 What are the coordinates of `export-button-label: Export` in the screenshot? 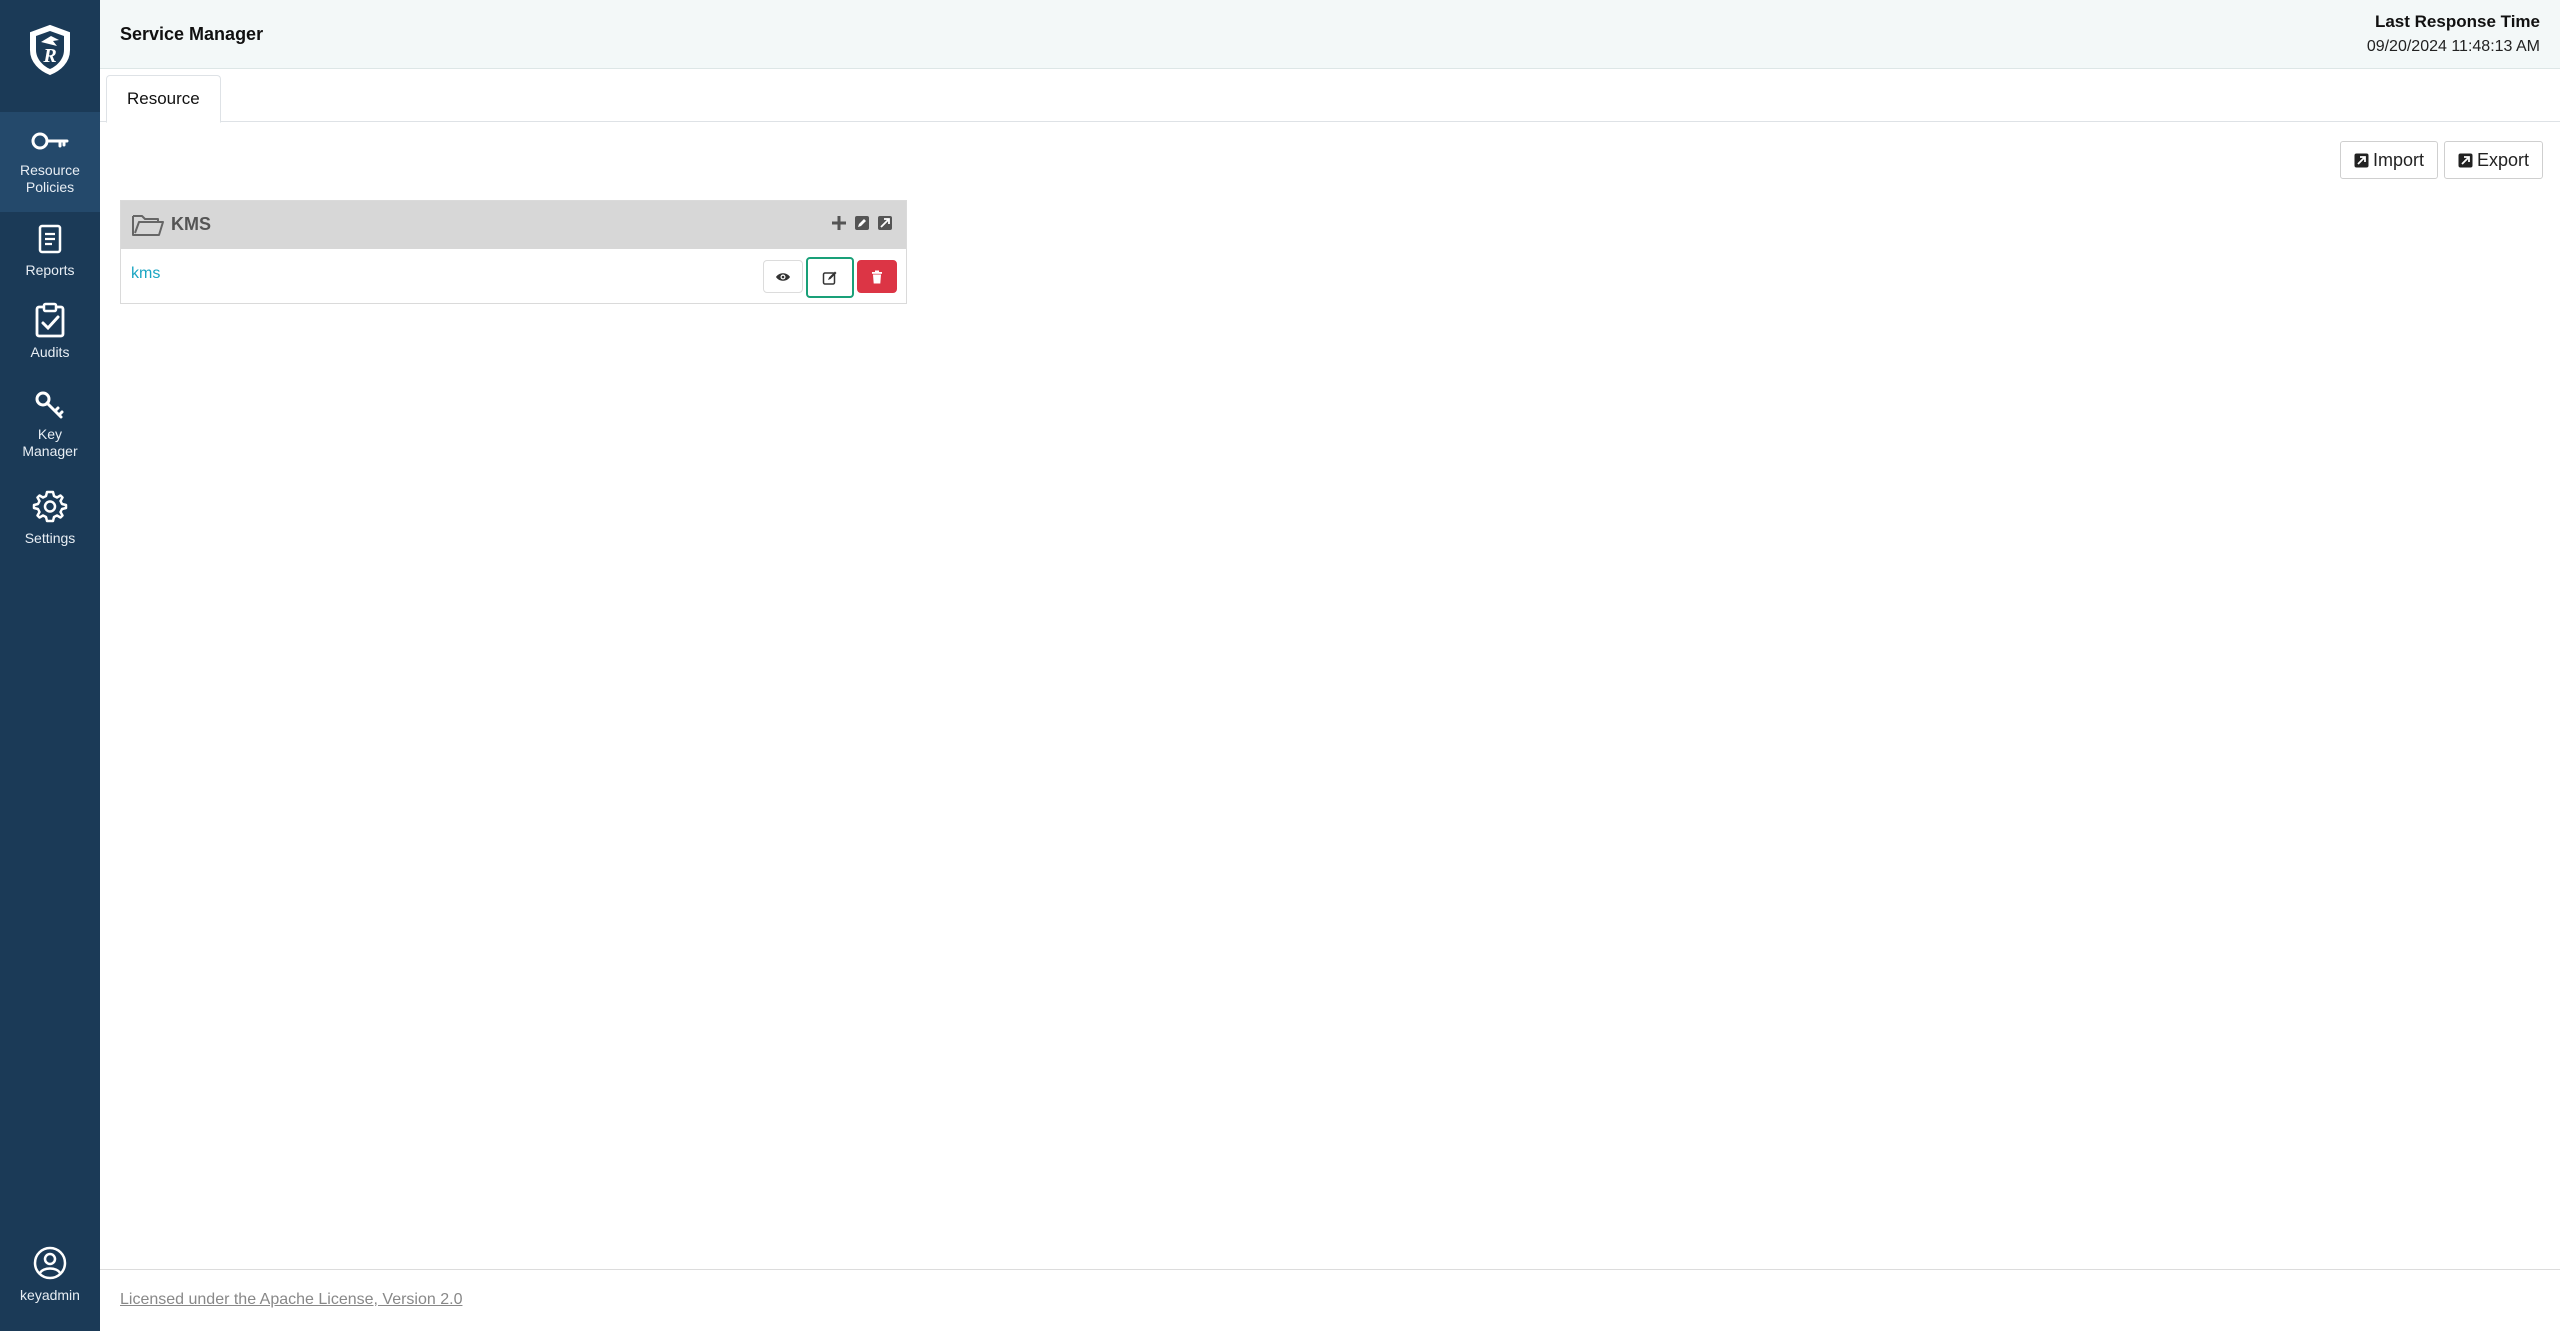 It's located at (2503, 159).